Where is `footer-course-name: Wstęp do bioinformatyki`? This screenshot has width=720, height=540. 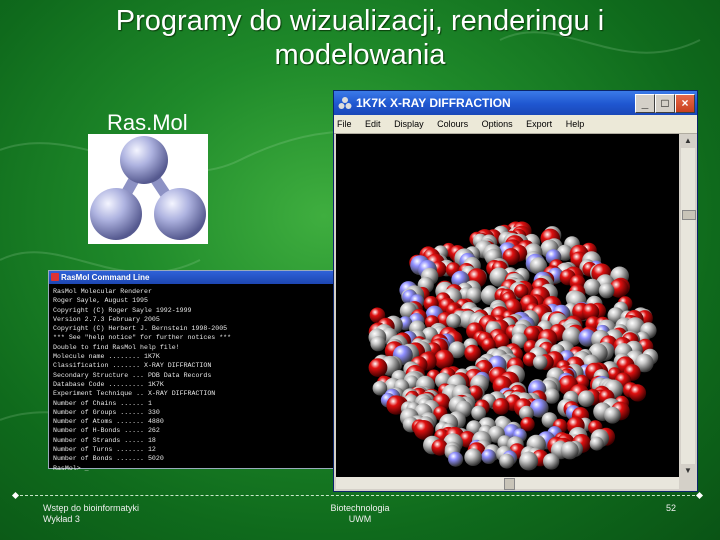
footer-course-name: Wstęp do bioinformatyki is located at coordinates (91, 508).